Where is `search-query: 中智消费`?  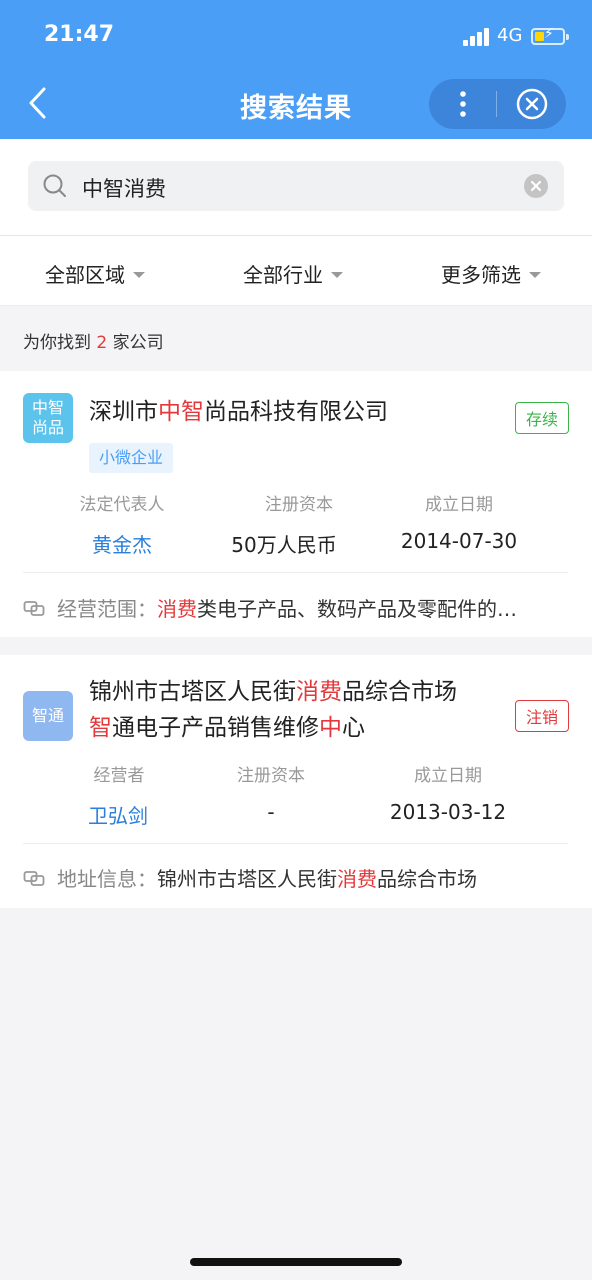
search-query: 中智消费 is located at coordinates (124, 189).